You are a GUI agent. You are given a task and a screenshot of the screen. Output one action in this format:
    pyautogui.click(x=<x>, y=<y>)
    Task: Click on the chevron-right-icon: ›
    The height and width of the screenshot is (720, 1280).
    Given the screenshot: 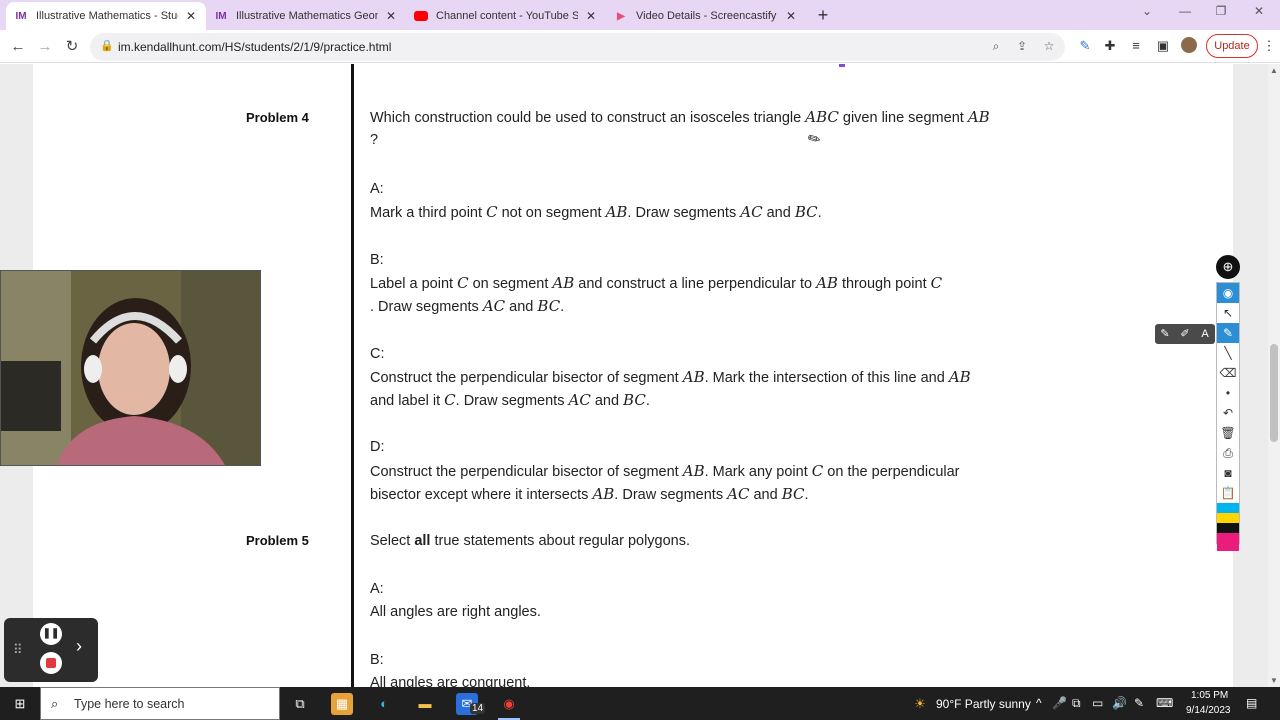 What is the action you would take?
    pyautogui.click(x=79, y=646)
    